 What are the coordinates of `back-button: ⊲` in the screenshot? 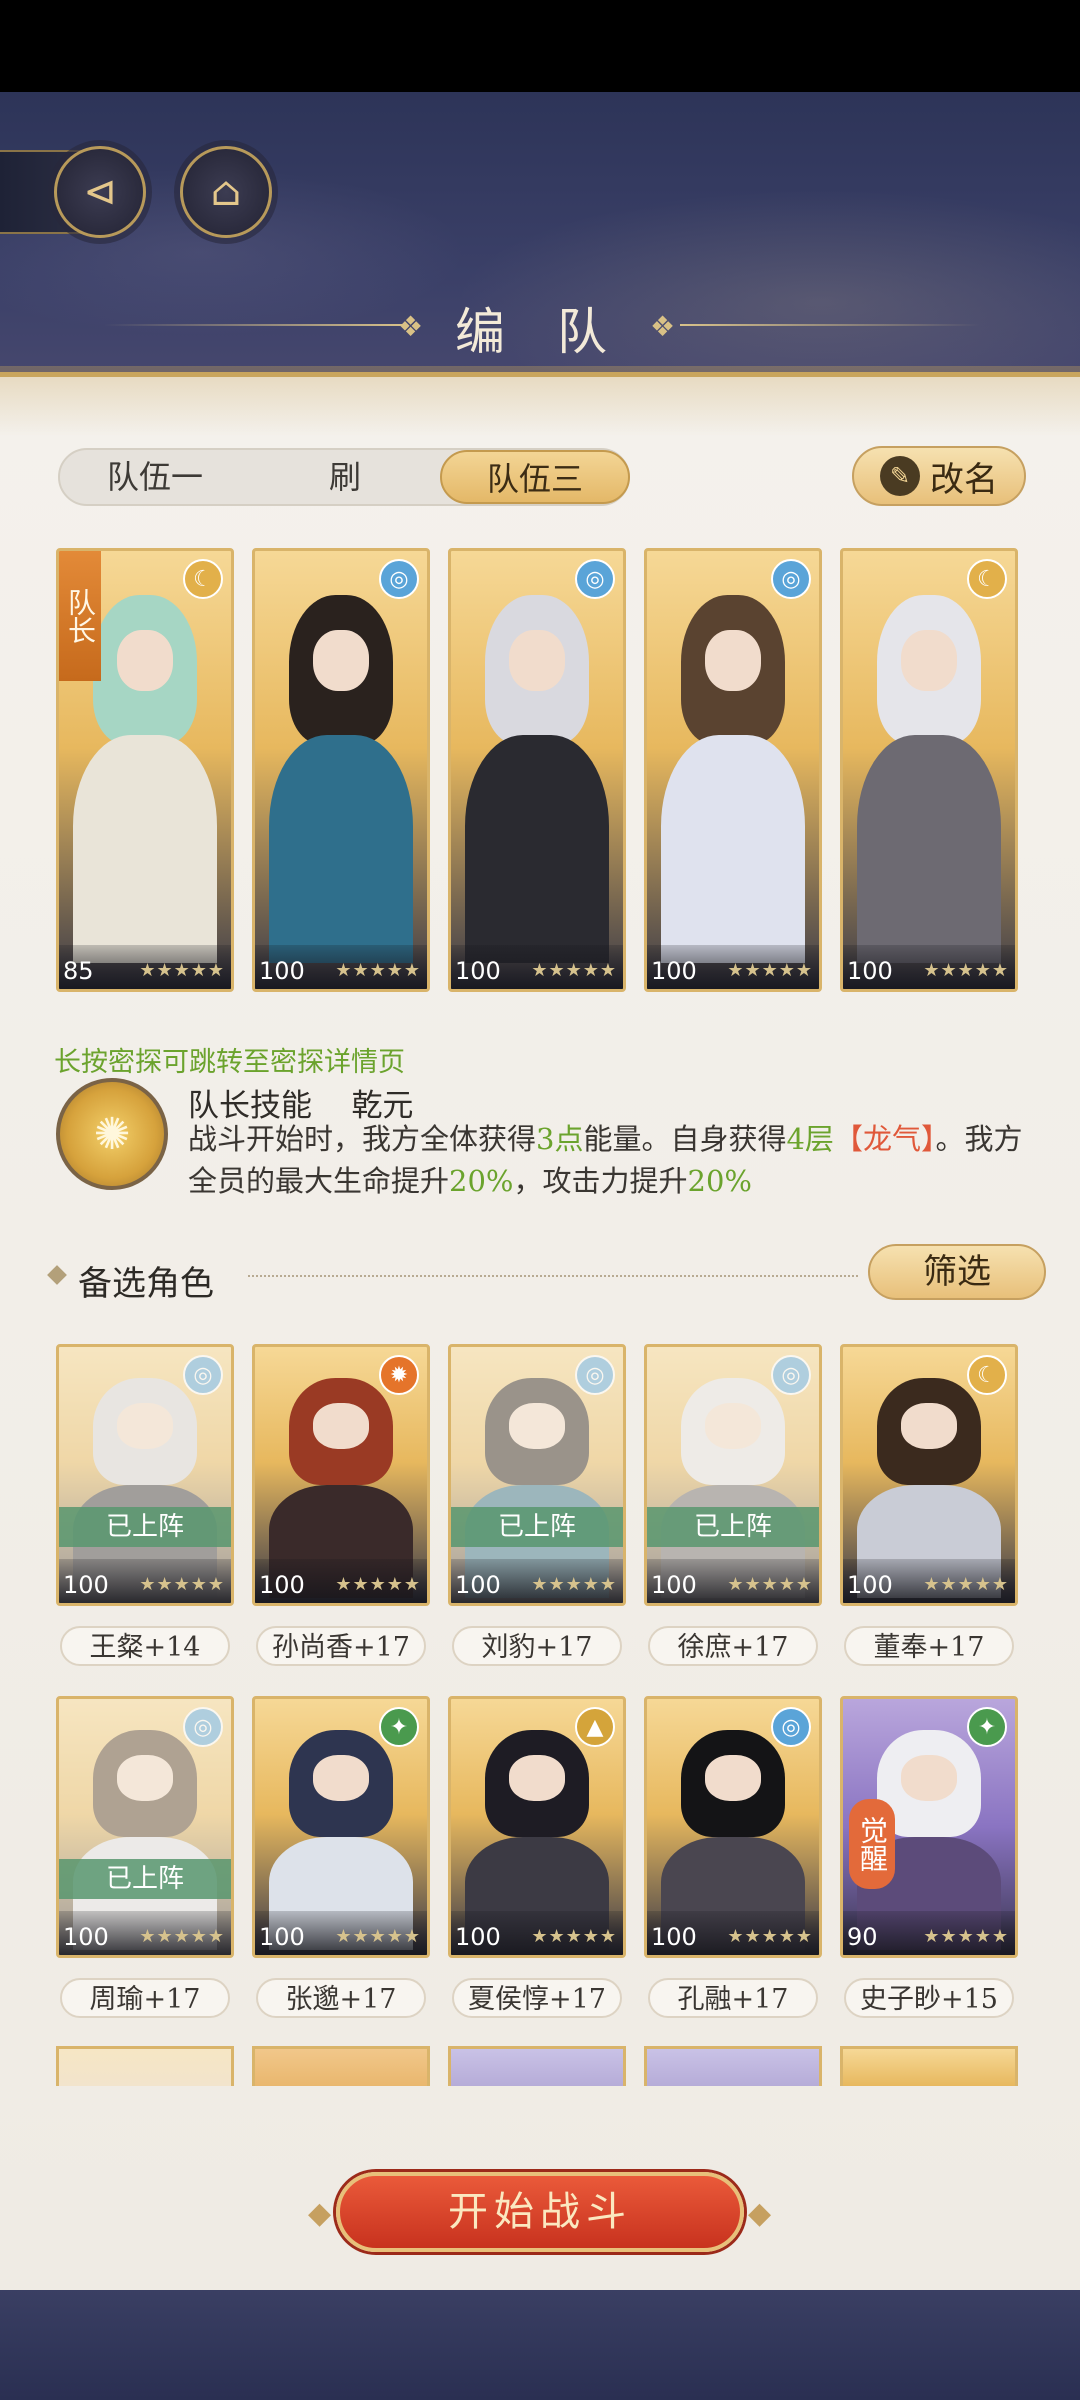 It's located at (100, 192).